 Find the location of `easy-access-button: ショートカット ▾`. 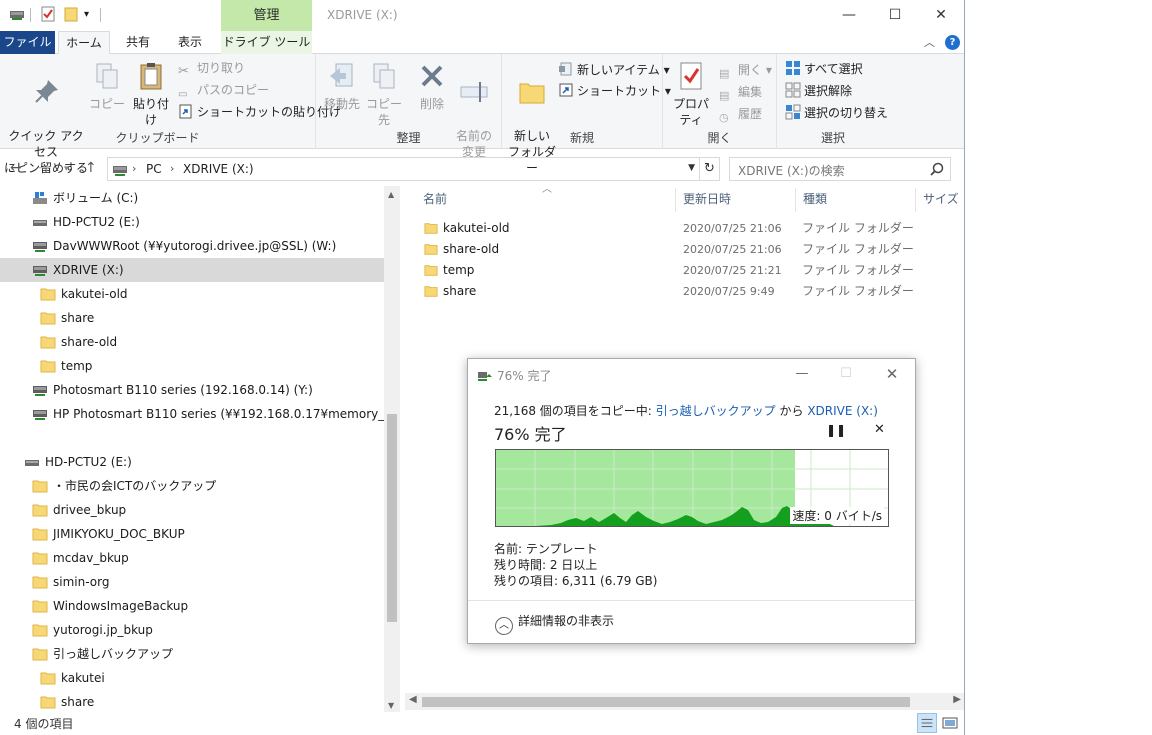

easy-access-button: ショートカット ▾ is located at coordinates (614, 91).